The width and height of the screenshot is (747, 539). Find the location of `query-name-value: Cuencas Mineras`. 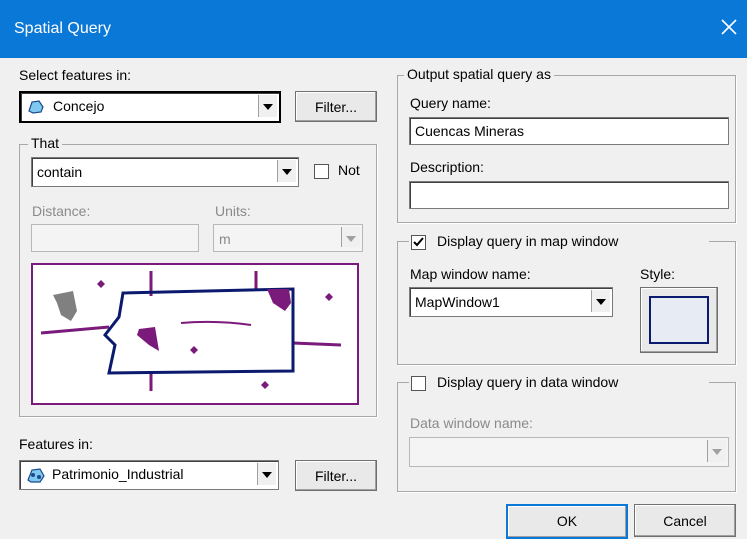

query-name-value: Cuencas Mineras is located at coordinates (469, 131).